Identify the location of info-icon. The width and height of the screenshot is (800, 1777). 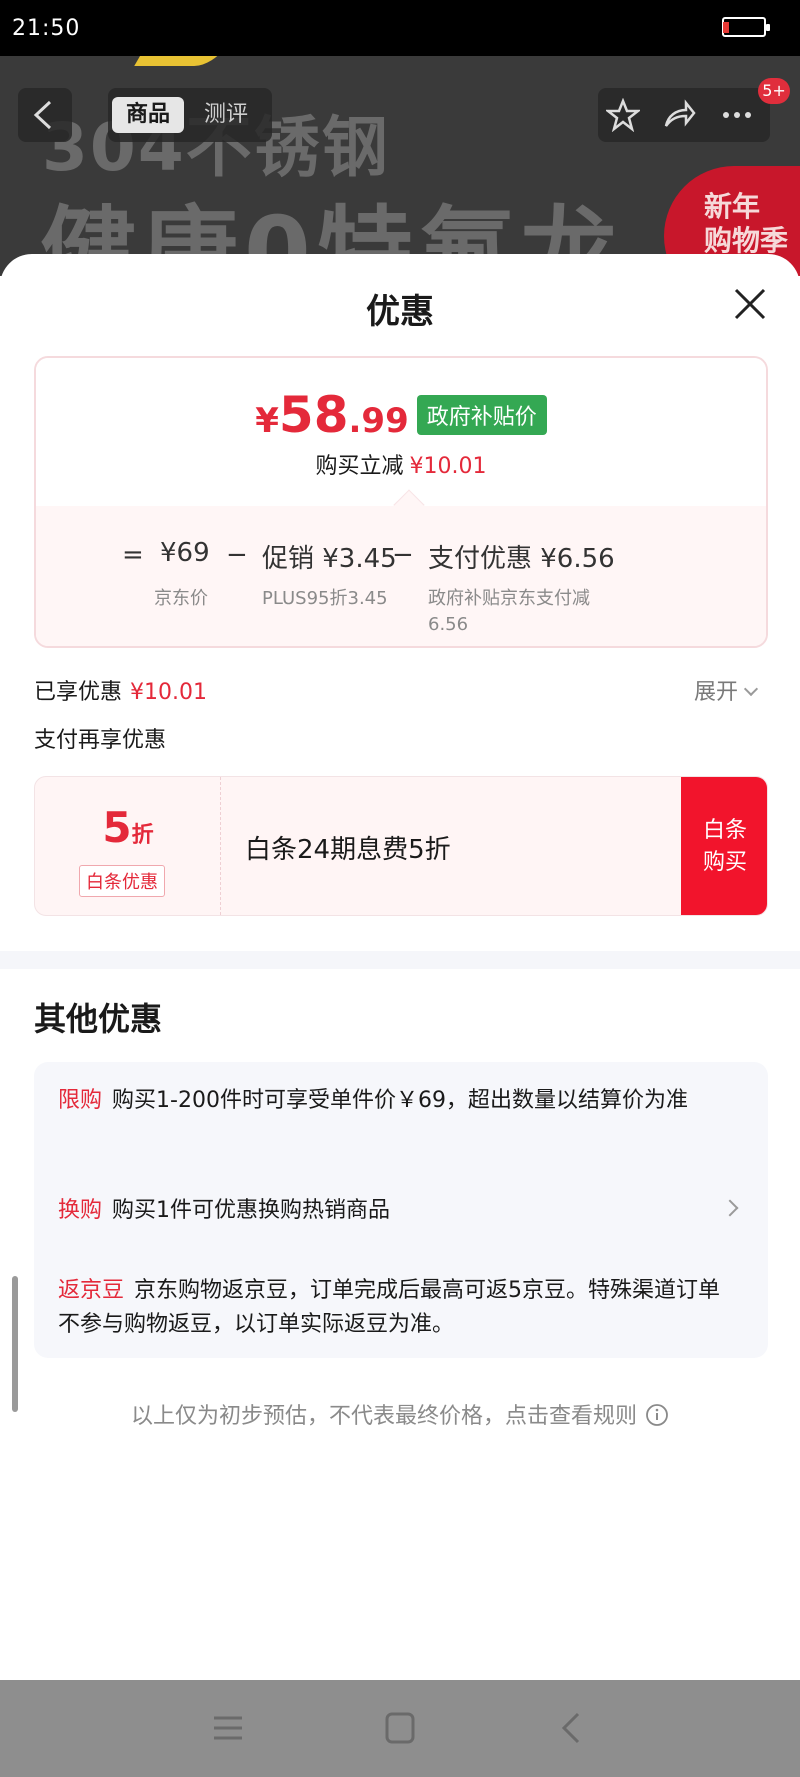
(657, 1415).